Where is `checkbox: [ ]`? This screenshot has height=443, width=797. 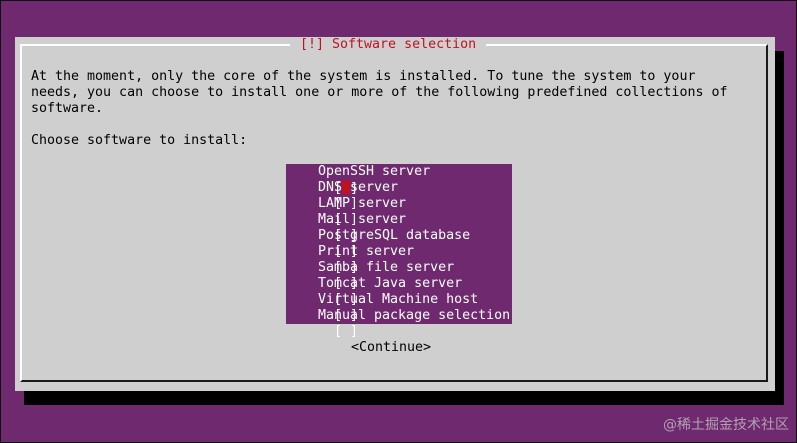
checkbox: [ ] is located at coordinates (346, 332).